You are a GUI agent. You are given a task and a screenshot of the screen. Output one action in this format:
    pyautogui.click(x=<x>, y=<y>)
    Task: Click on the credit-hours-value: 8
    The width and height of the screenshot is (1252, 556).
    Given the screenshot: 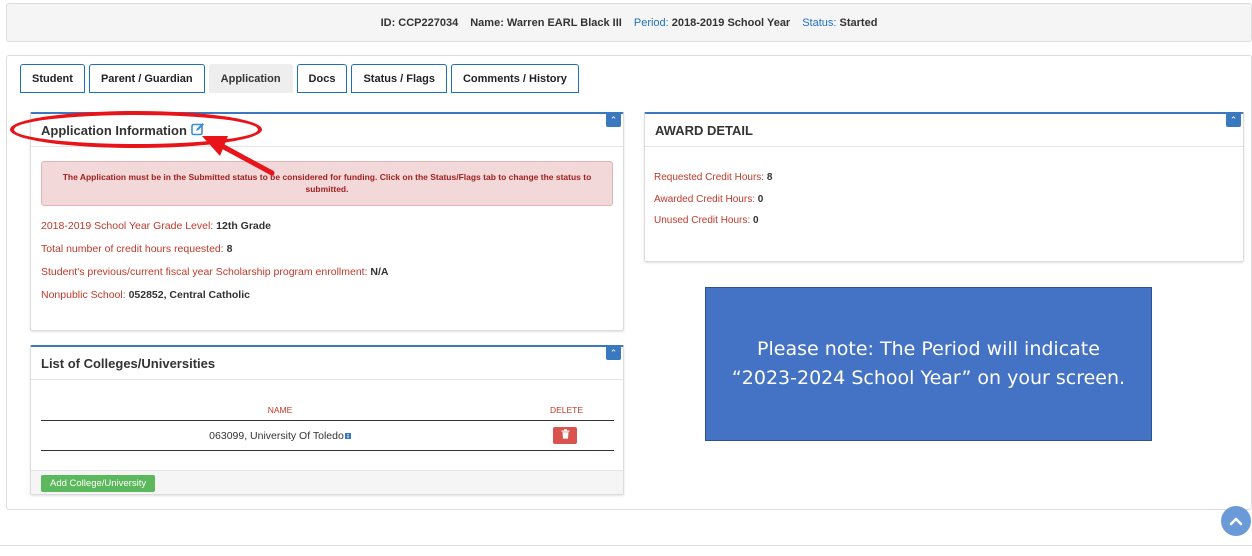 What is the action you would take?
    pyautogui.click(x=229, y=249)
    